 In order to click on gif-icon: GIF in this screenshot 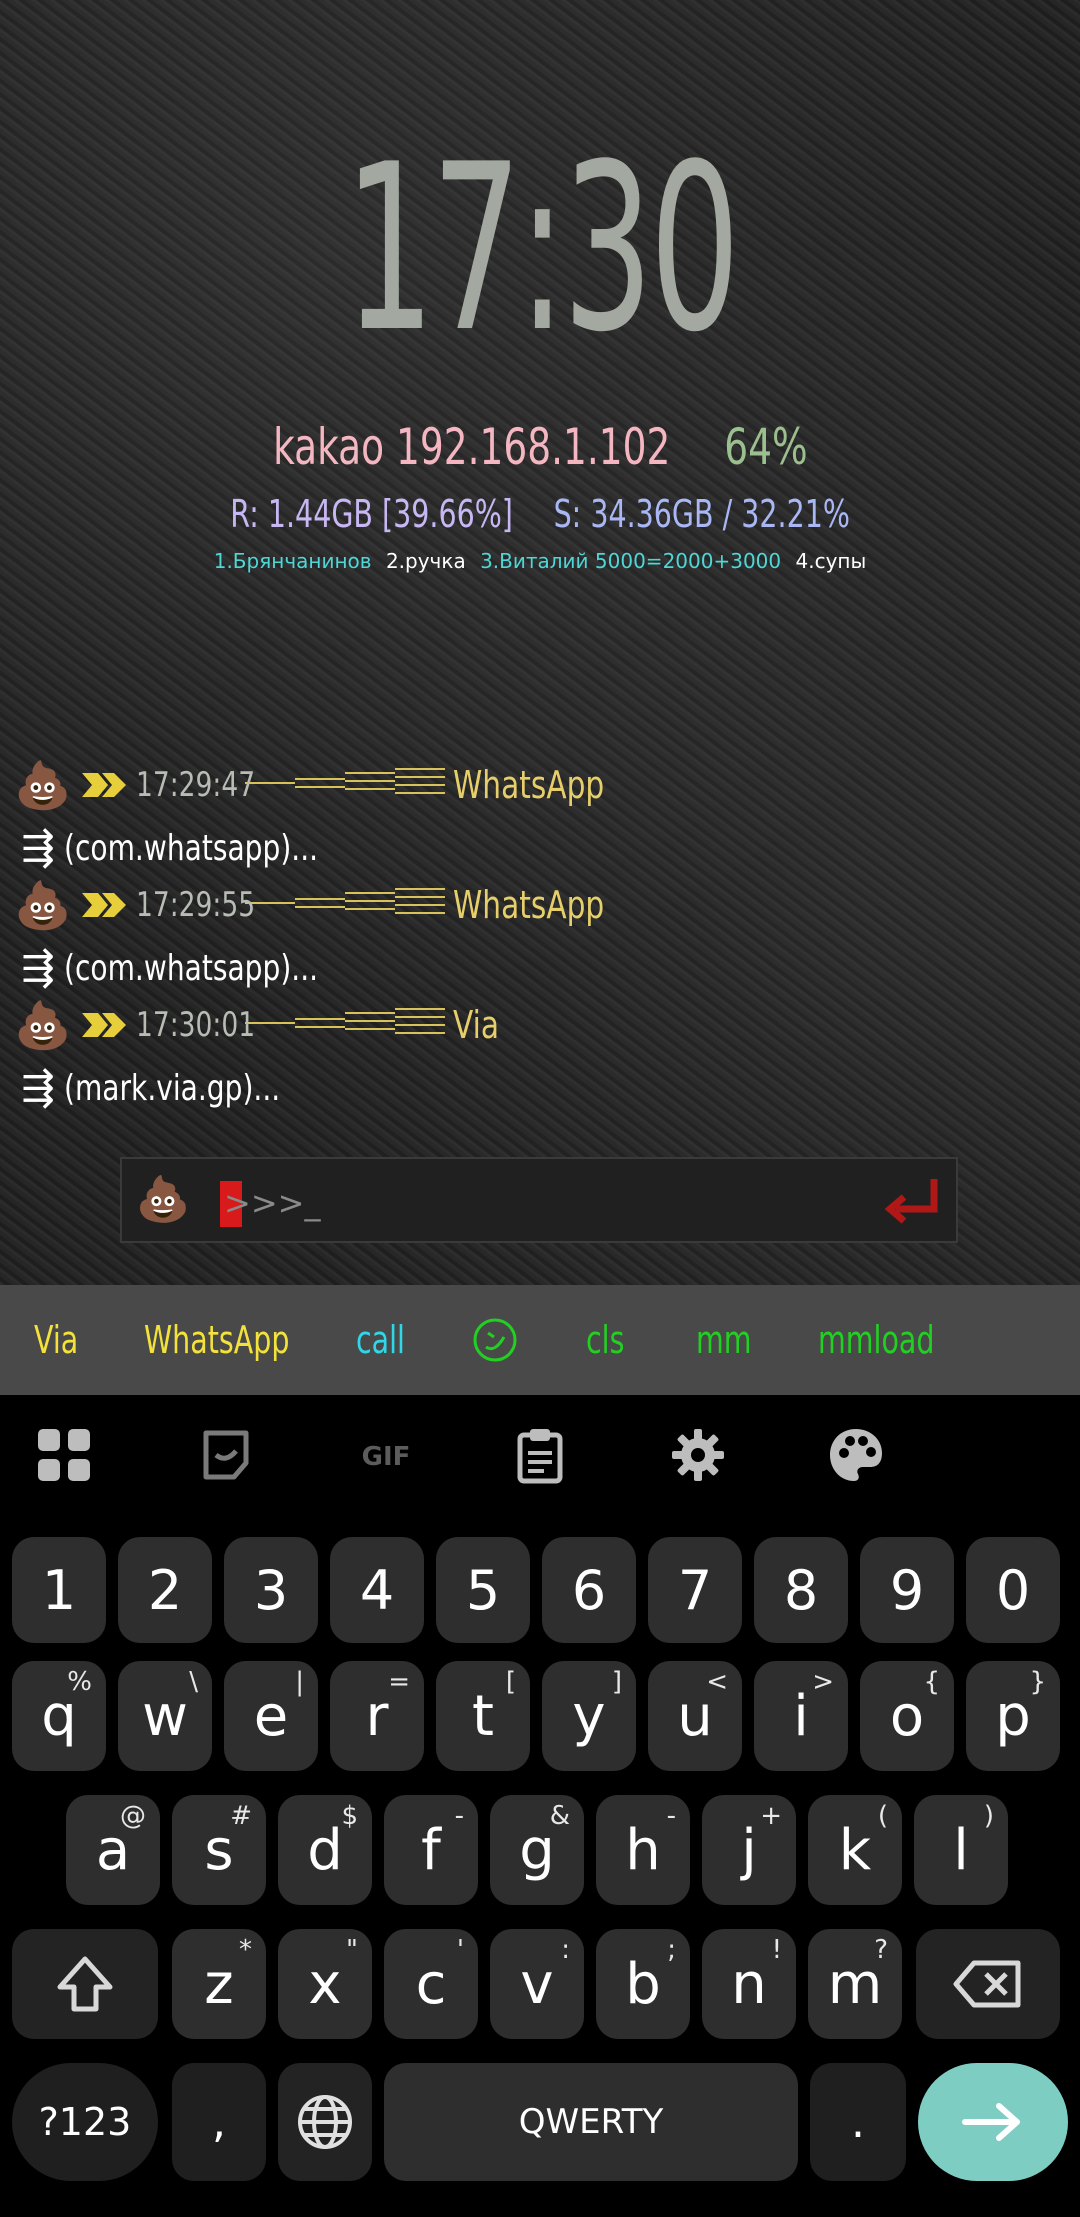, I will do `click(386, 1455)`.